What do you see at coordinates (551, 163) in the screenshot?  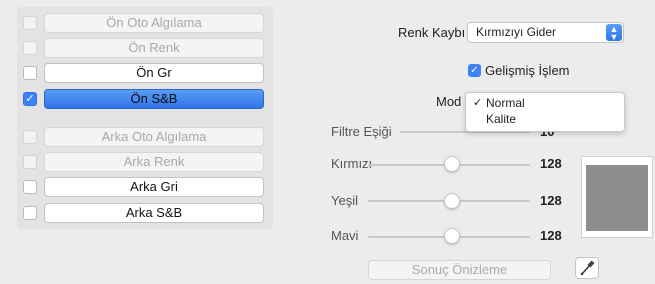 I see `kirmizi-value: 128` at bounding box center [551, 163].